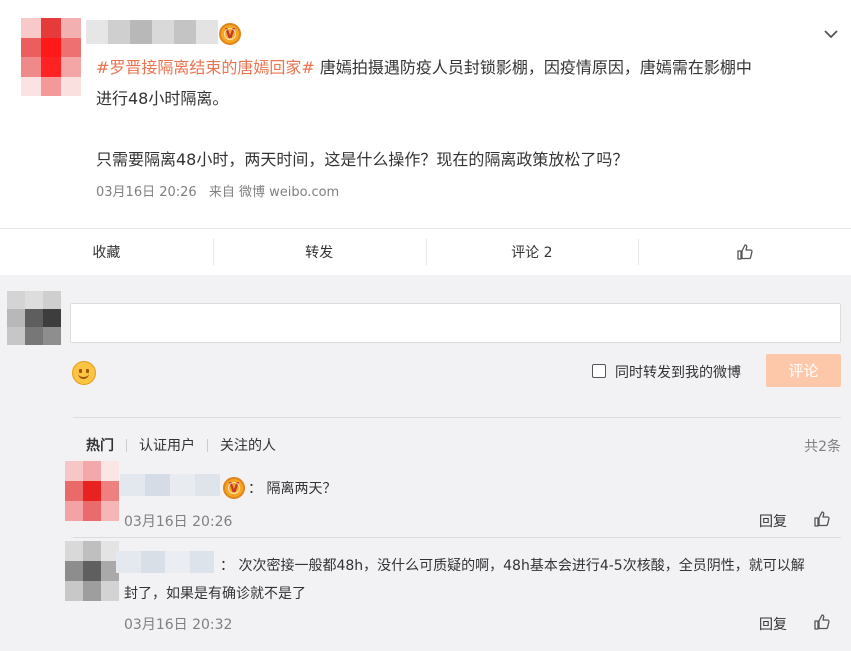 The width and height of the screenshot is (851, 651). I want to click on author-name, so click(152, 32).